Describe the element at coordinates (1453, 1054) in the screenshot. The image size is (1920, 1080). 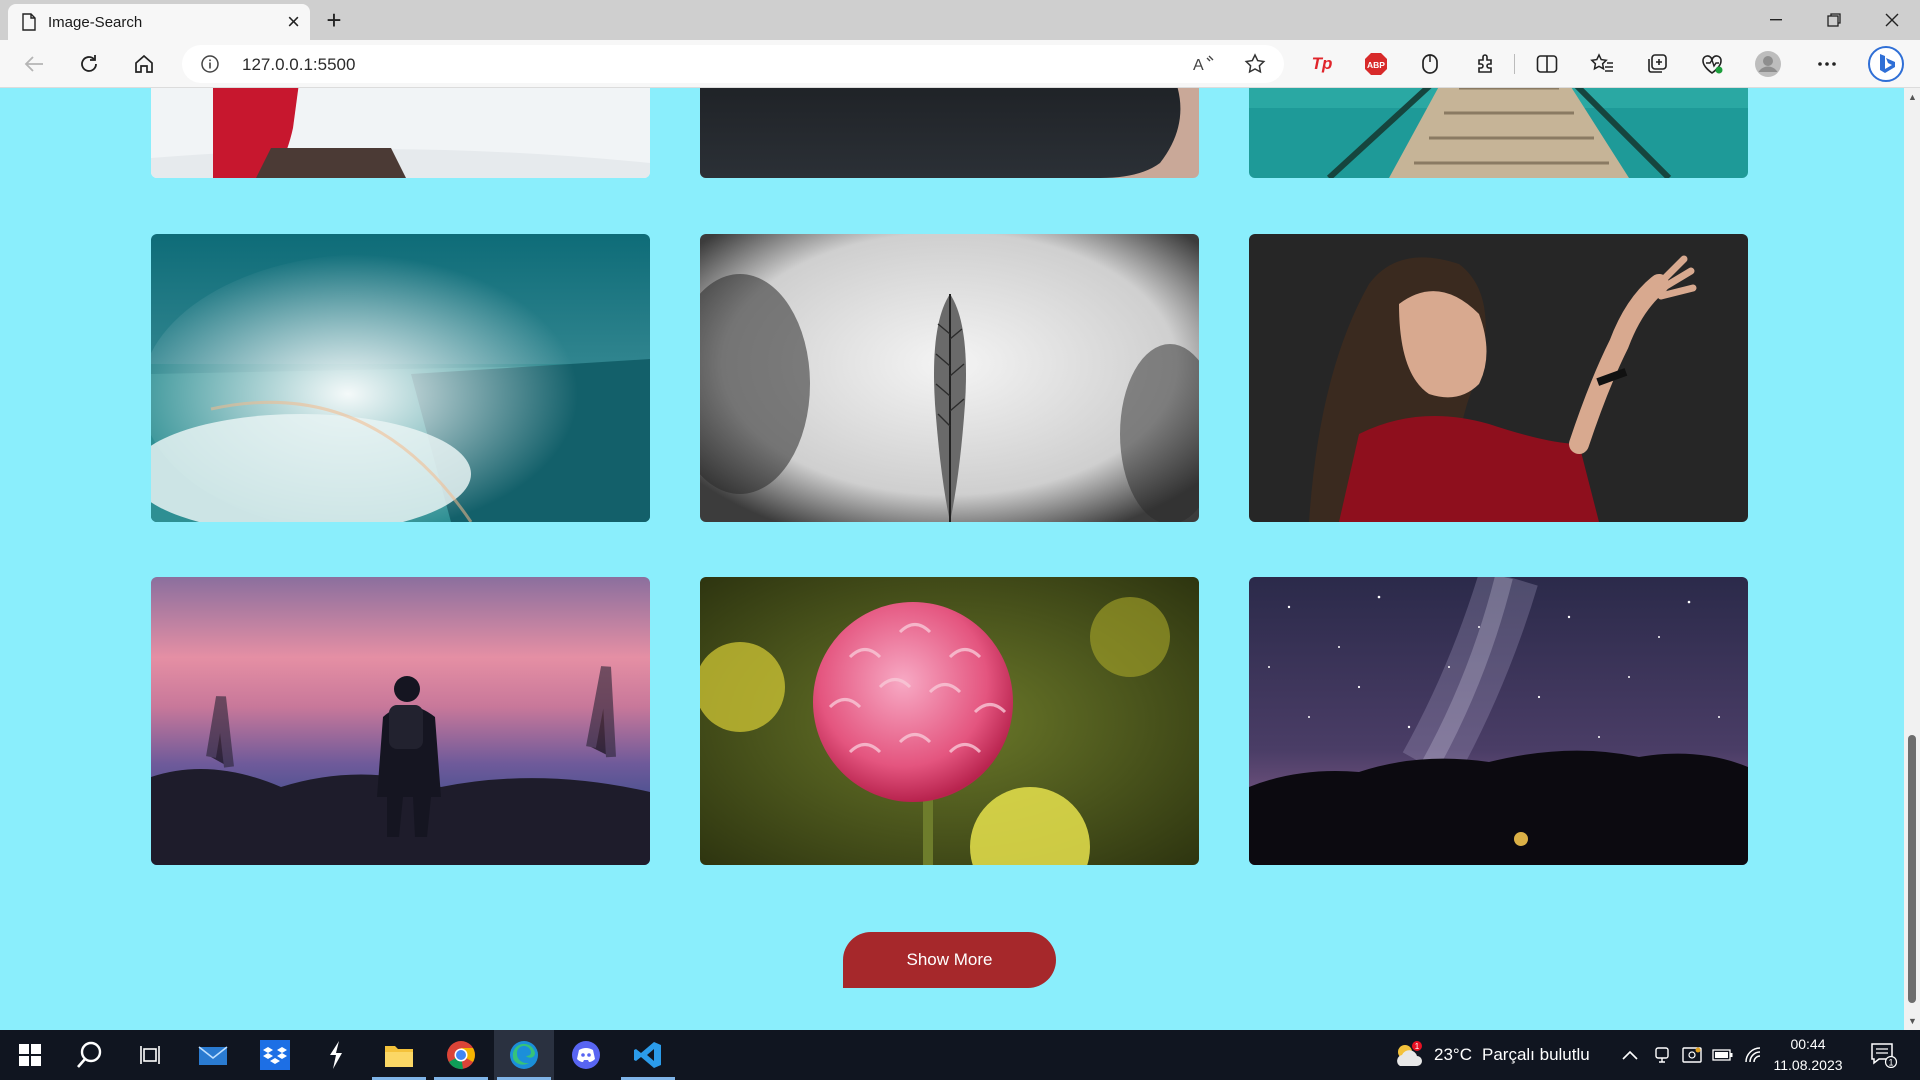
I see `weather-temperature: 23°C` at that location.